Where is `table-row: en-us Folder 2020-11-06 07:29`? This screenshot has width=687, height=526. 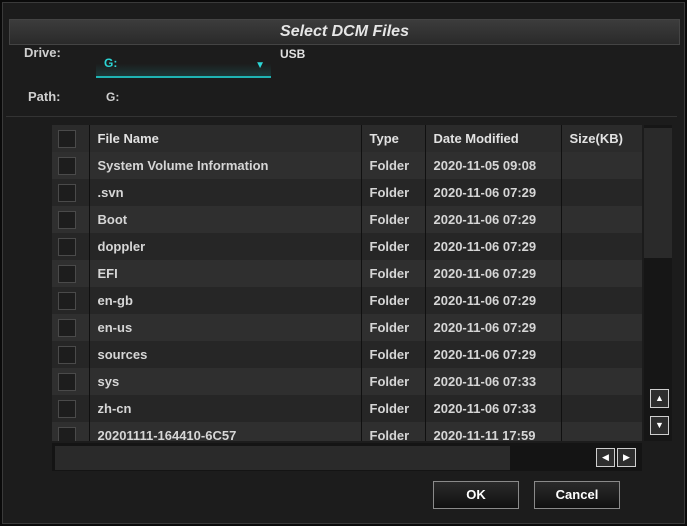 table-row: en-us Folder 2020-11-06 07:29 is located at coordinates (347, 327).